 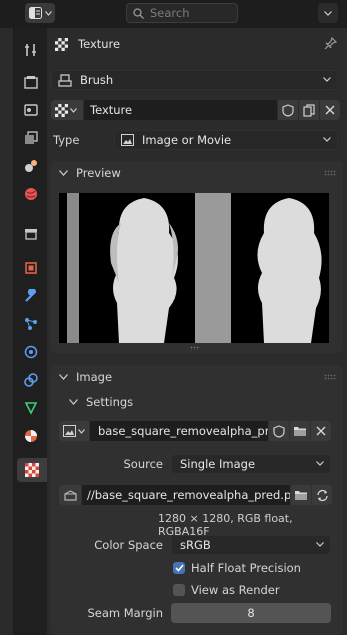 What do you see at coordinates (138, 13) in the screenshot?
I see `search-icon` at bounding box center [138, 13].